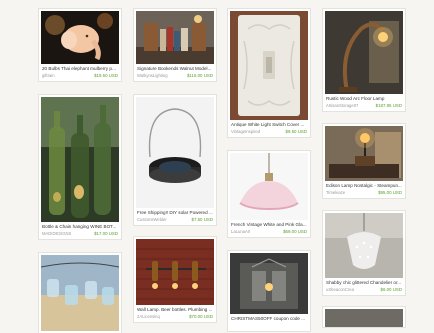 The image size is (434, 333). I want to click on mason-jar-lights-image, so click(80, 293).